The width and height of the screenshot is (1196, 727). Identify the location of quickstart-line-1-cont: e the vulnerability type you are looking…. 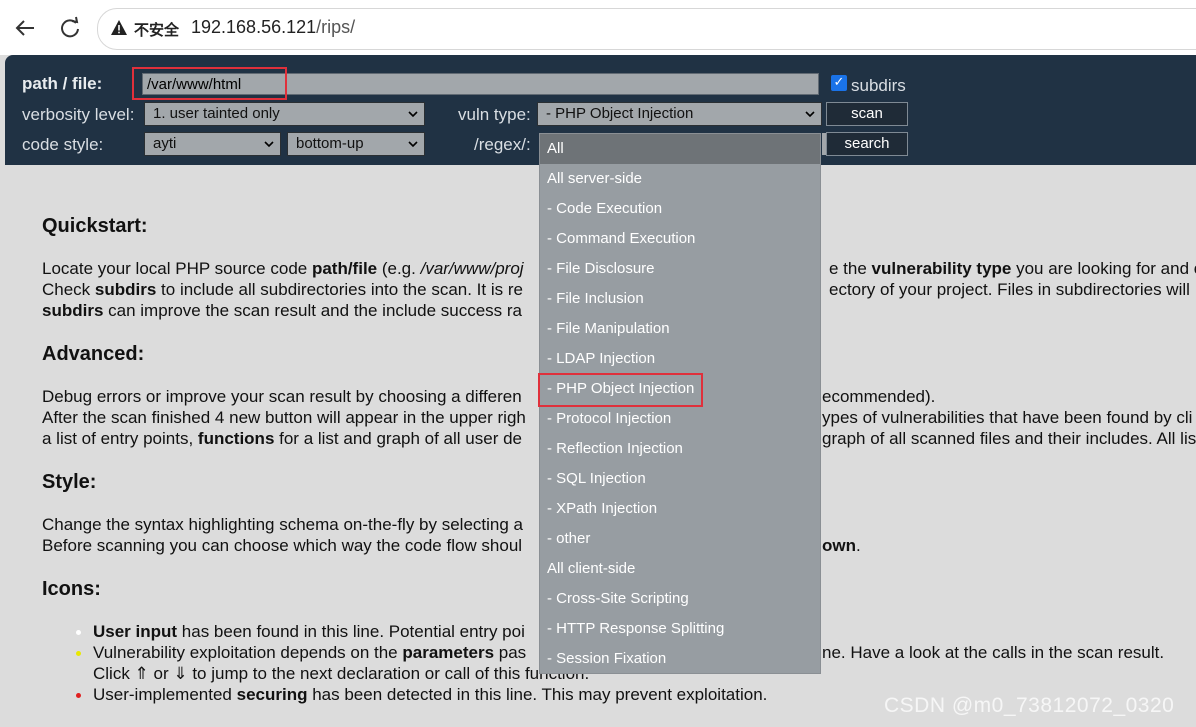
(1012, 268).